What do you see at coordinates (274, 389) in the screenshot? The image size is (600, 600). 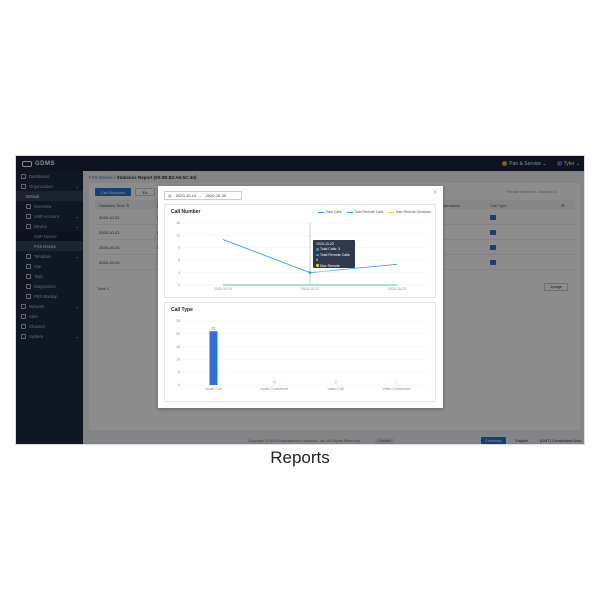 I see `x-tick-label: Audio Conference` at bounding box center [274, 389].